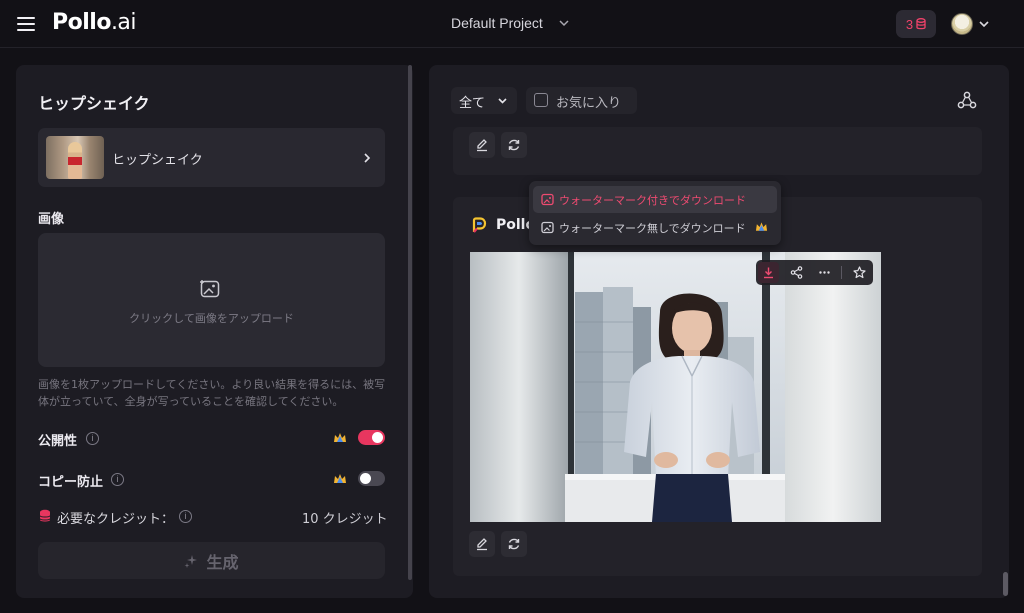 The width and height of the screenshot is (1024, 613). I want to click on generate-button: 生成, so click(211, 560).